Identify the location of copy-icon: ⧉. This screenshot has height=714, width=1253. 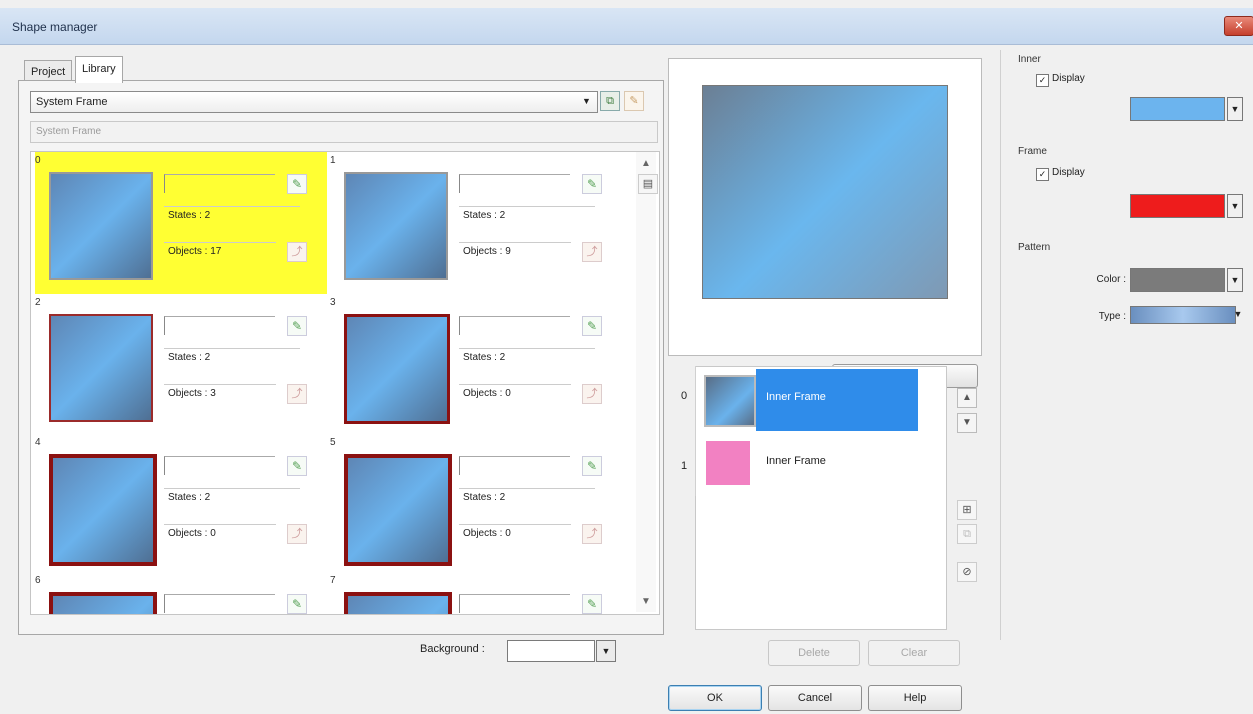
(610, 101).